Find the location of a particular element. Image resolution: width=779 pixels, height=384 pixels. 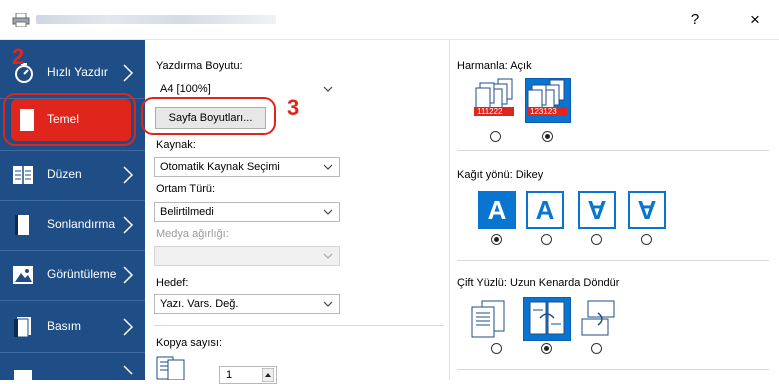

sidebar-item-imaging: Görüntüleme is located at coordinates (72, 275).